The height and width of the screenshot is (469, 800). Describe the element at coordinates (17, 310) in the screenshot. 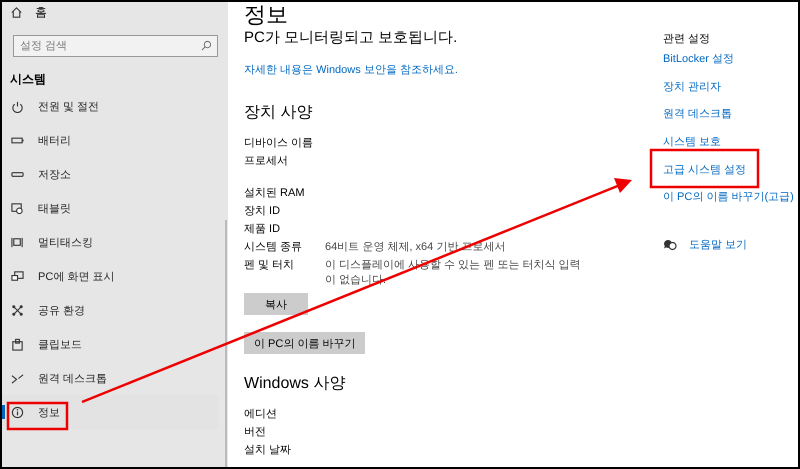

I see `share-icon` at that location.